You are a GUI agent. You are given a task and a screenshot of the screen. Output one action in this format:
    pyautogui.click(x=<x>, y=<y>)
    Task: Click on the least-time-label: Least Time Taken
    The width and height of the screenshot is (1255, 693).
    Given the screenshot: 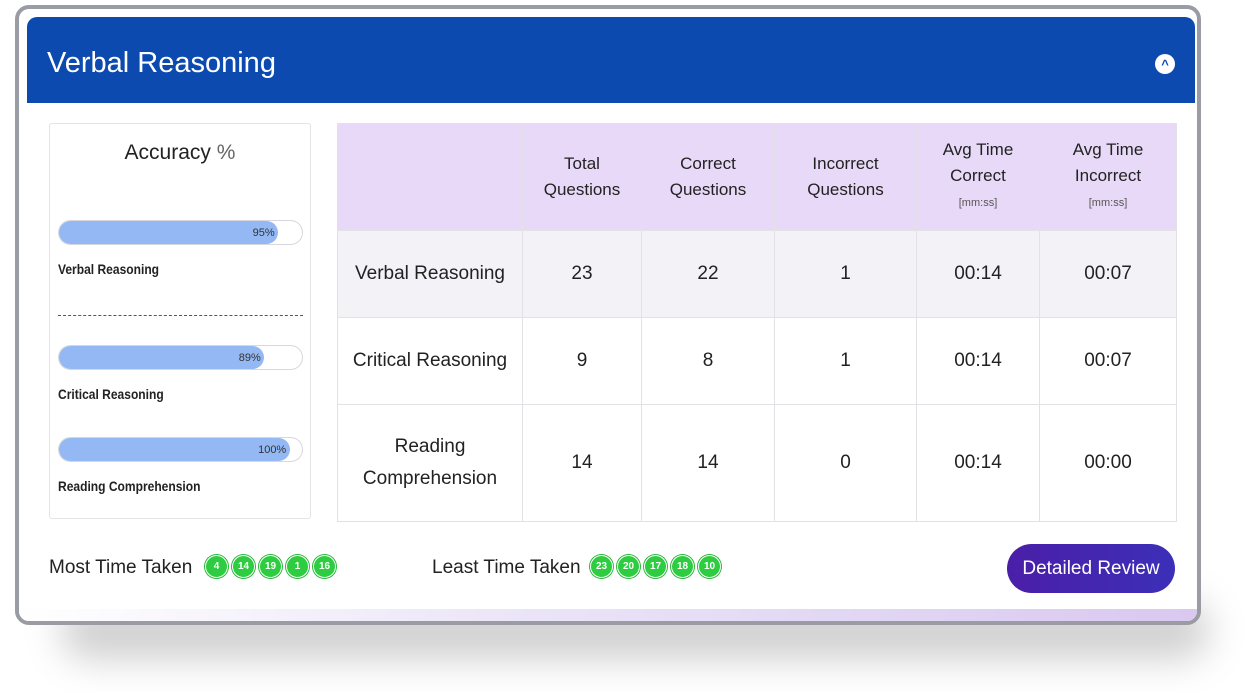 What is the action you would take?
    pyautogui.click(x=506, y=567)
    